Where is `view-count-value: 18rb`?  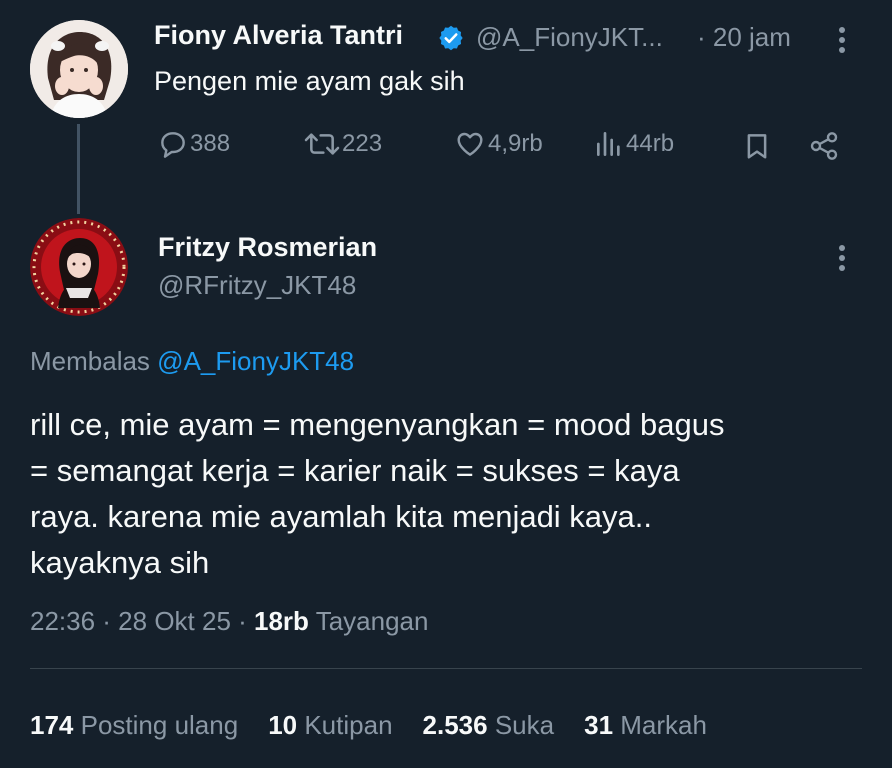
view-count-value: 18rb is located at coordinates (281, 621).